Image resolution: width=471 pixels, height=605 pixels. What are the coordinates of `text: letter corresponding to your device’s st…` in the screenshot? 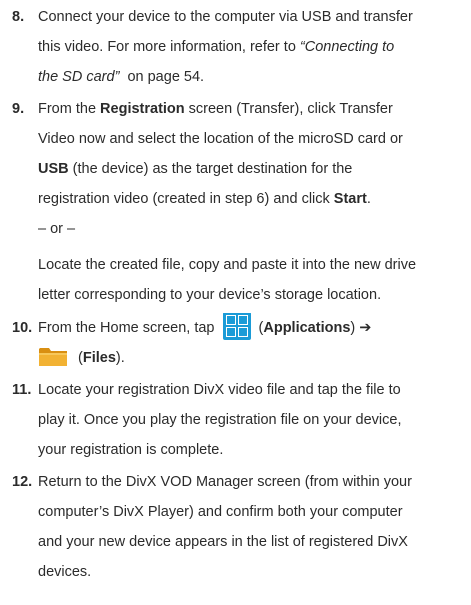 It's located at (210, 295).